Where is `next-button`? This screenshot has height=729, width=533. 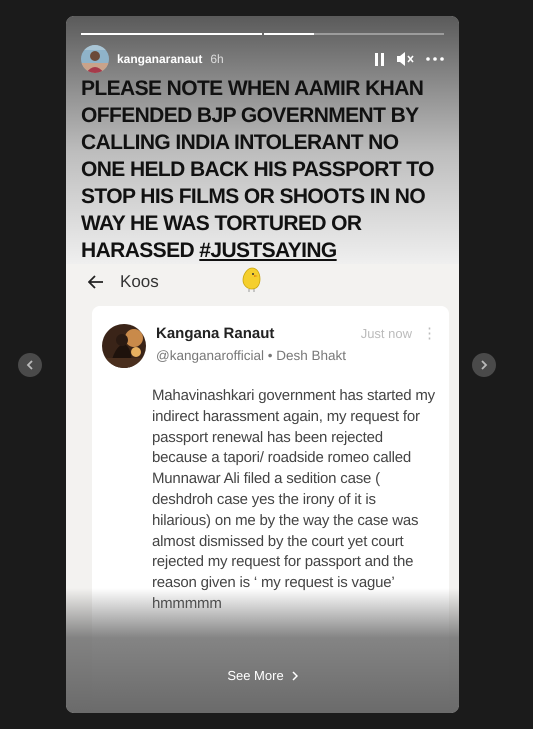
next-button is located at coordinates (484, 364).